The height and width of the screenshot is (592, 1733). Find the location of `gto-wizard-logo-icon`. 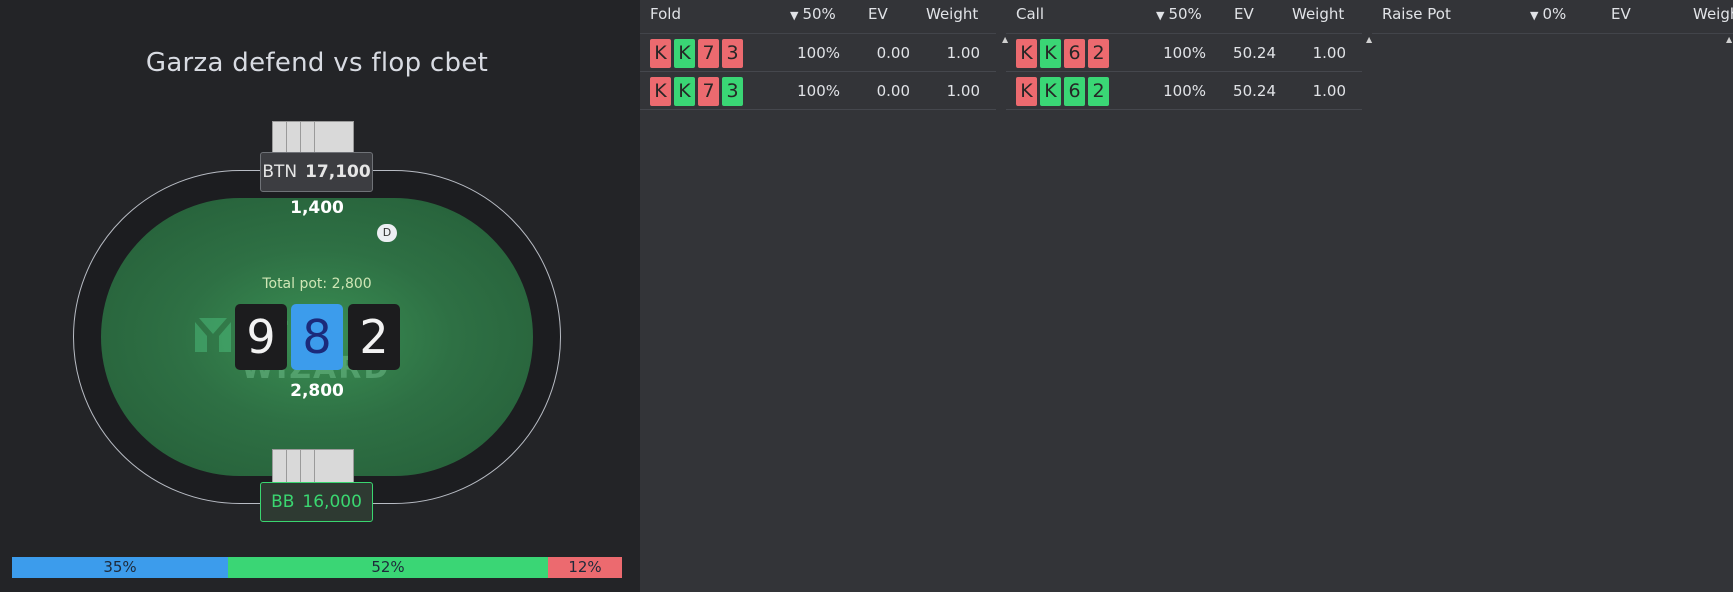

gto-wizard-logo-icon is located at coordinates (213, 335).